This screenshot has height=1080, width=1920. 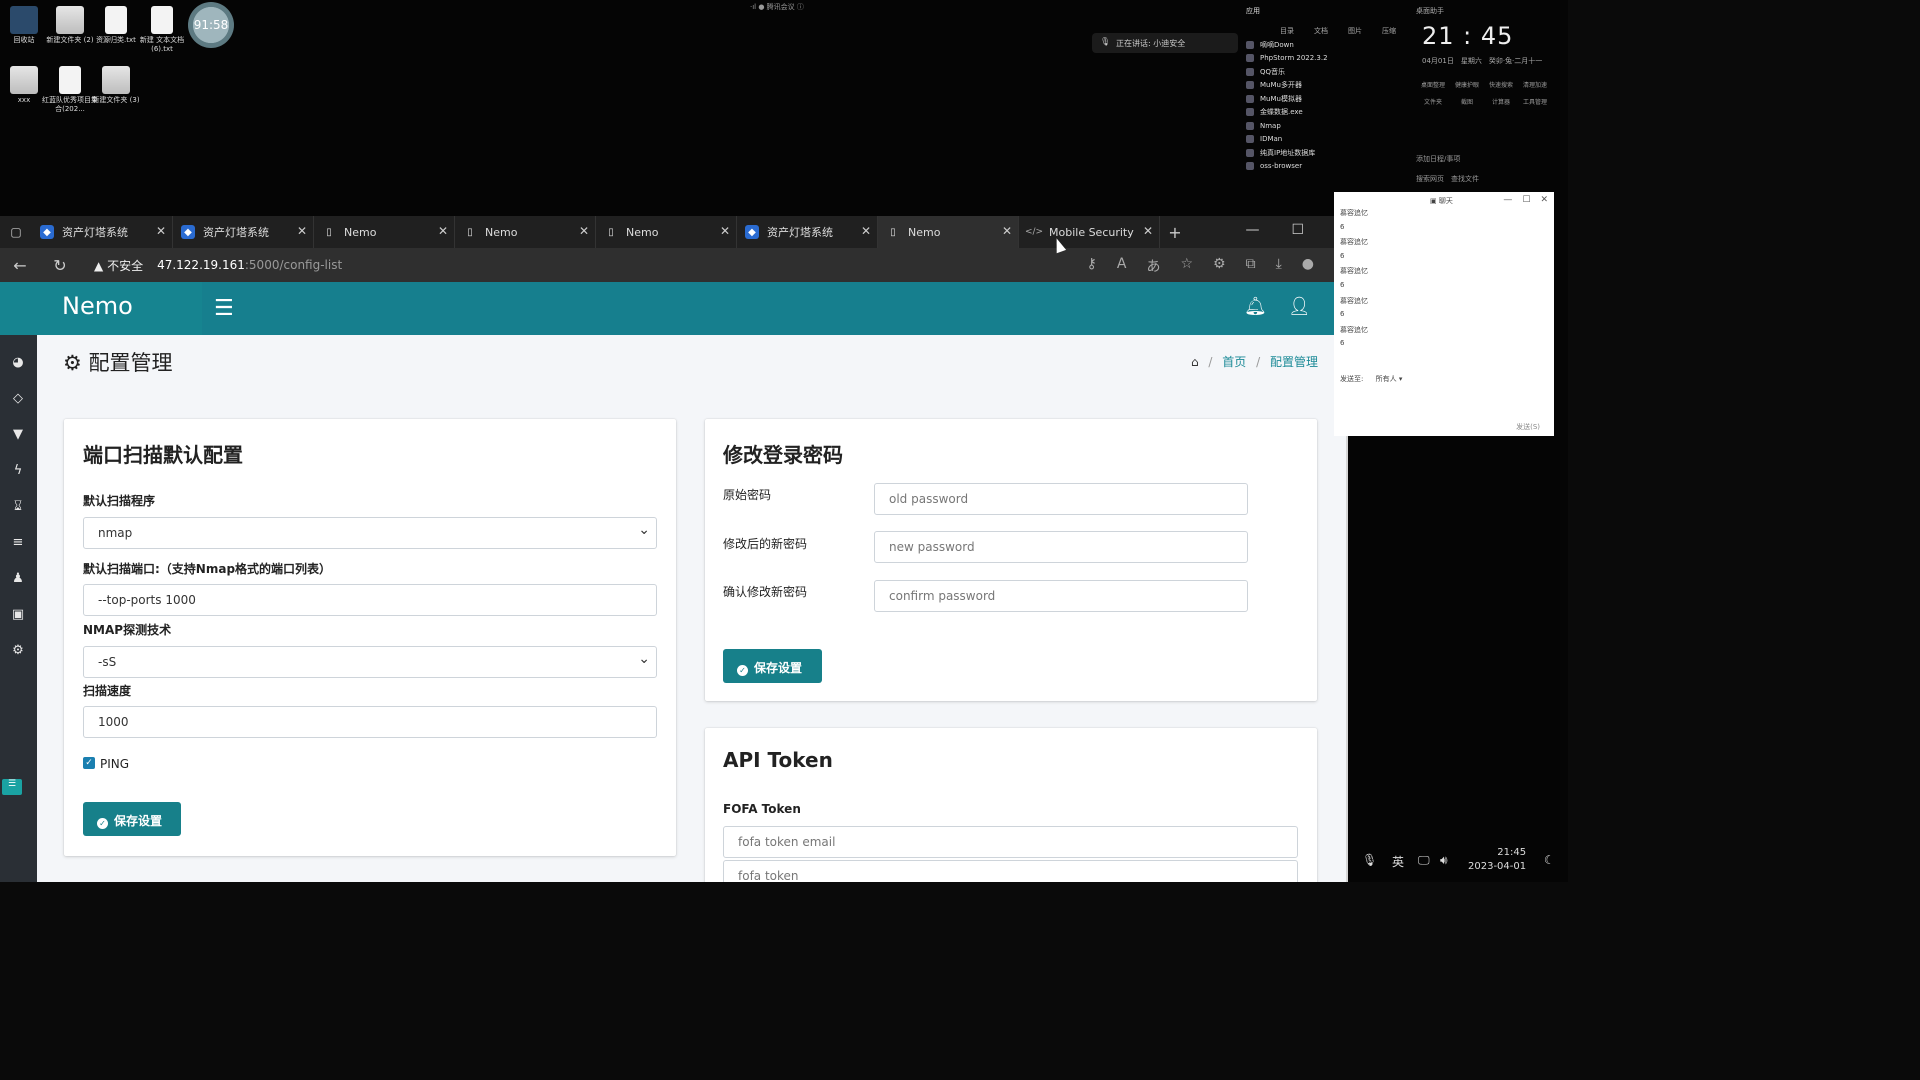 What do you see at coordinates (18, 581) in the screenshot?
I see `users-icon: ♟` at bounding box center [18, 581].